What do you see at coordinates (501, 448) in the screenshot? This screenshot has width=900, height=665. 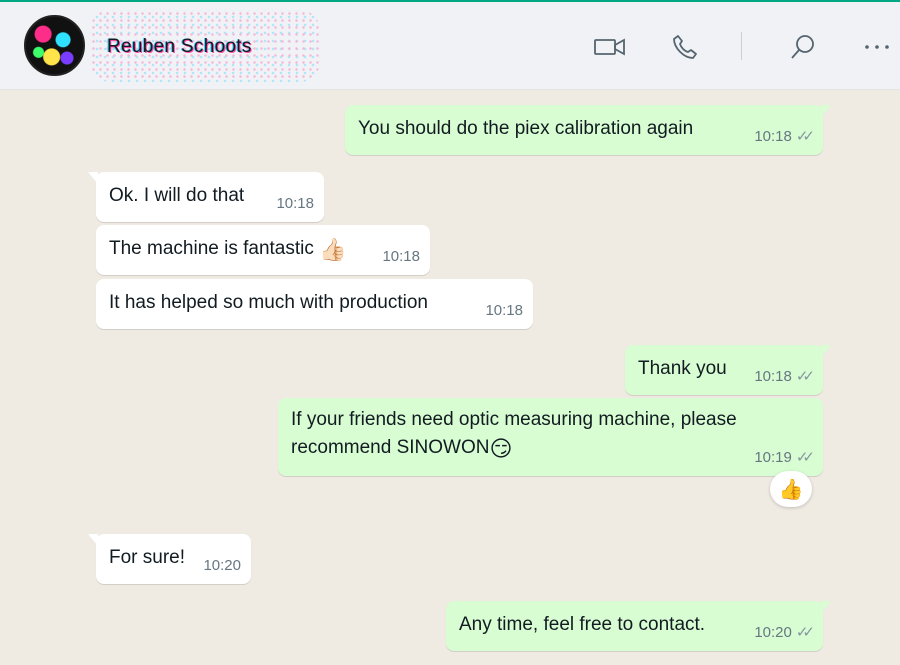 I see `smirk-emoji-icon: 😏` at bounding box center [501, 448].